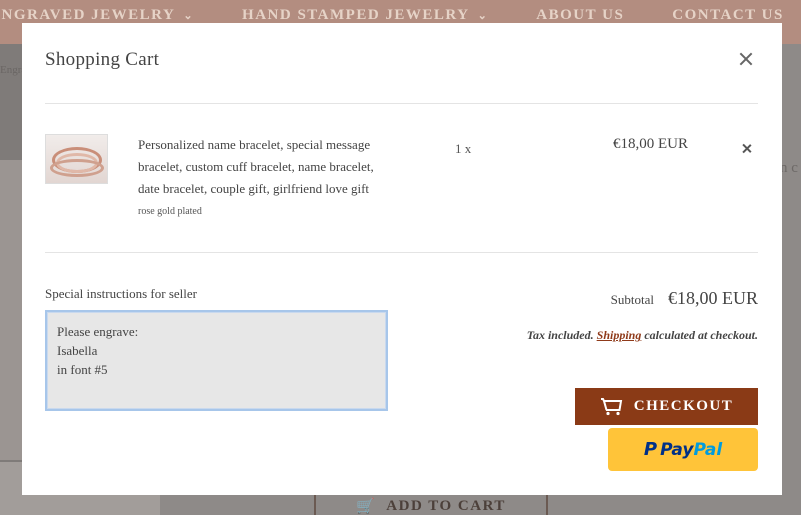 The image size is (801, 515). What do you see at coordinates (216, 360) in the screenshot?
I see `seller-instructions-textarea: Please engrave: Isabella in font #5` at bounding box center [216, 360].